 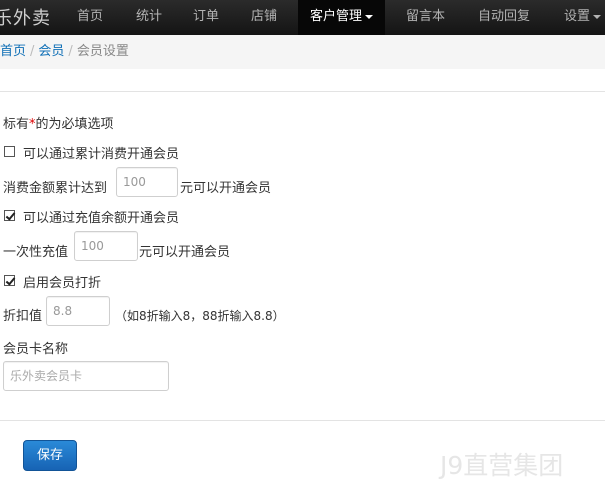 I want to click on discount-value-prefix: 折扣值, so click(x=23, y=316).